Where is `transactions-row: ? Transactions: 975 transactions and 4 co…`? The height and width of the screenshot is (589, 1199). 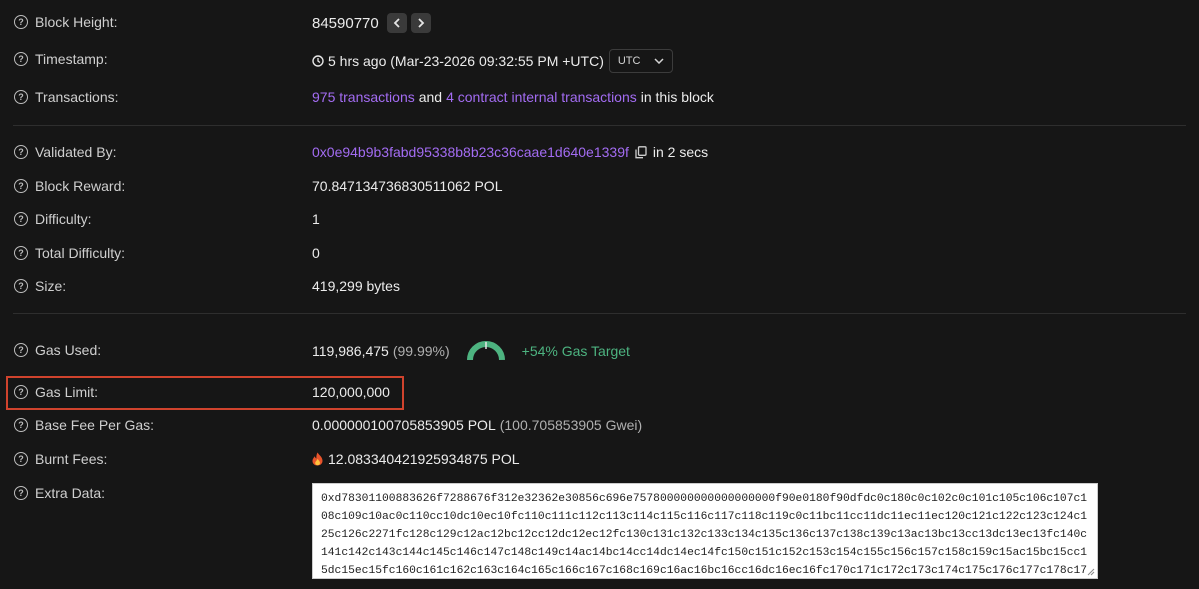
transactions-row: ? Transactions: 975 transactions and 4 co… is located at coordinates (599, 98).